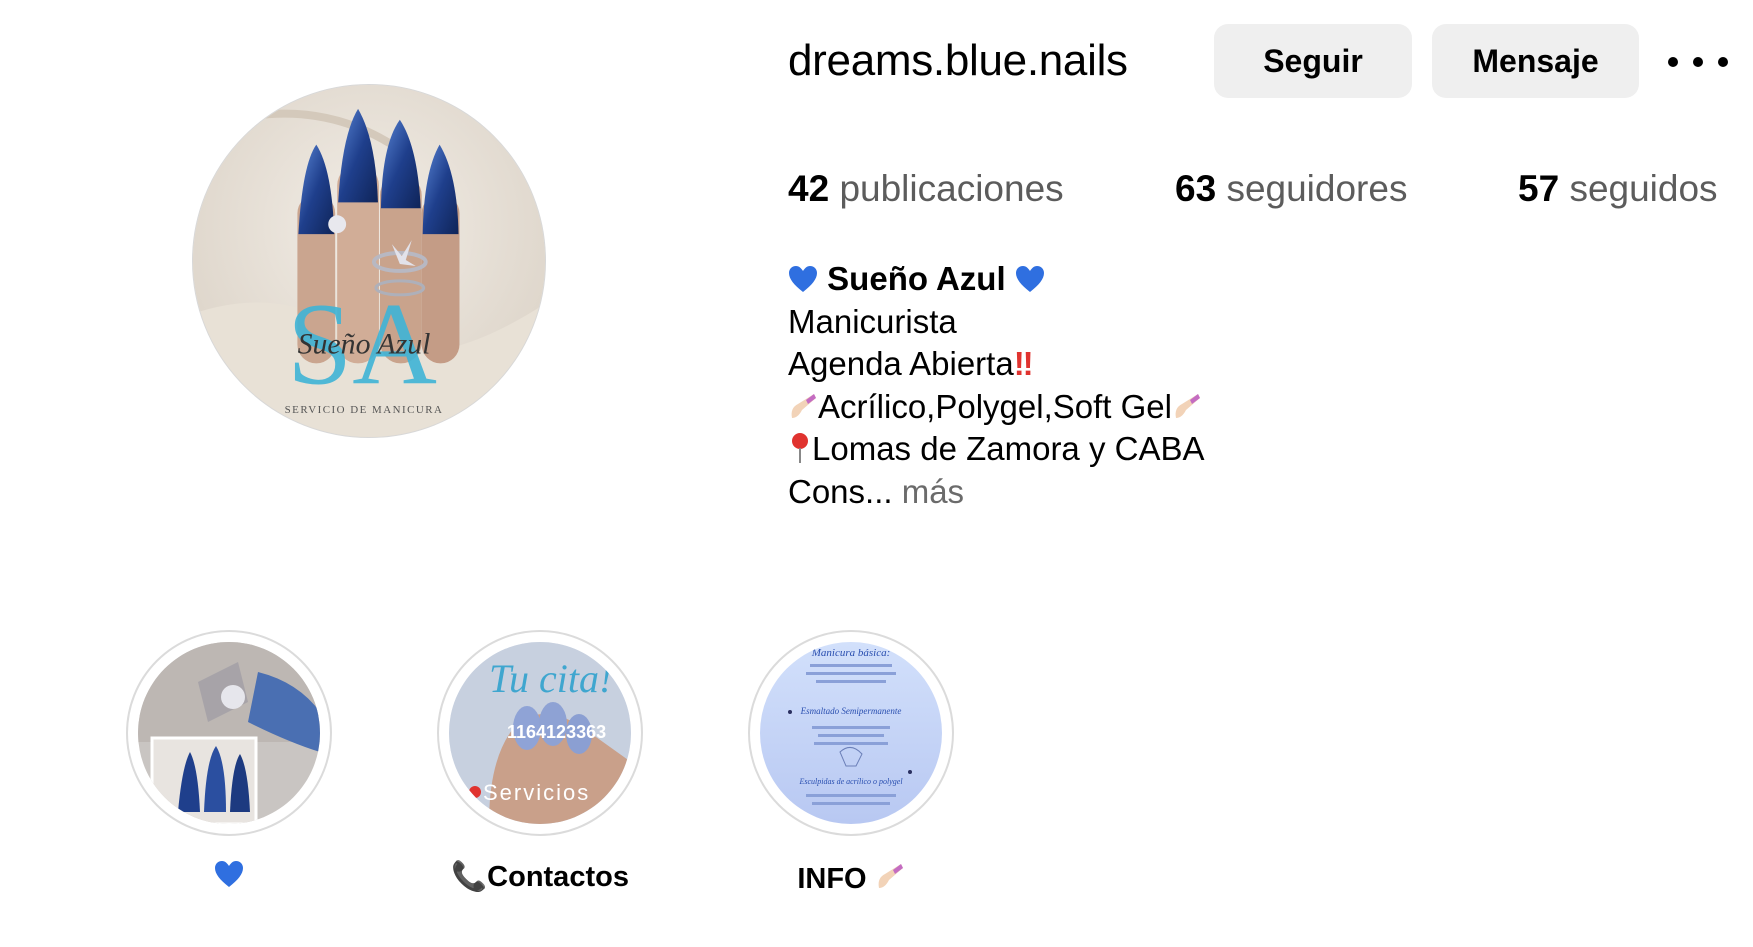  I want to click on highlight-ring, so click(229, 733).